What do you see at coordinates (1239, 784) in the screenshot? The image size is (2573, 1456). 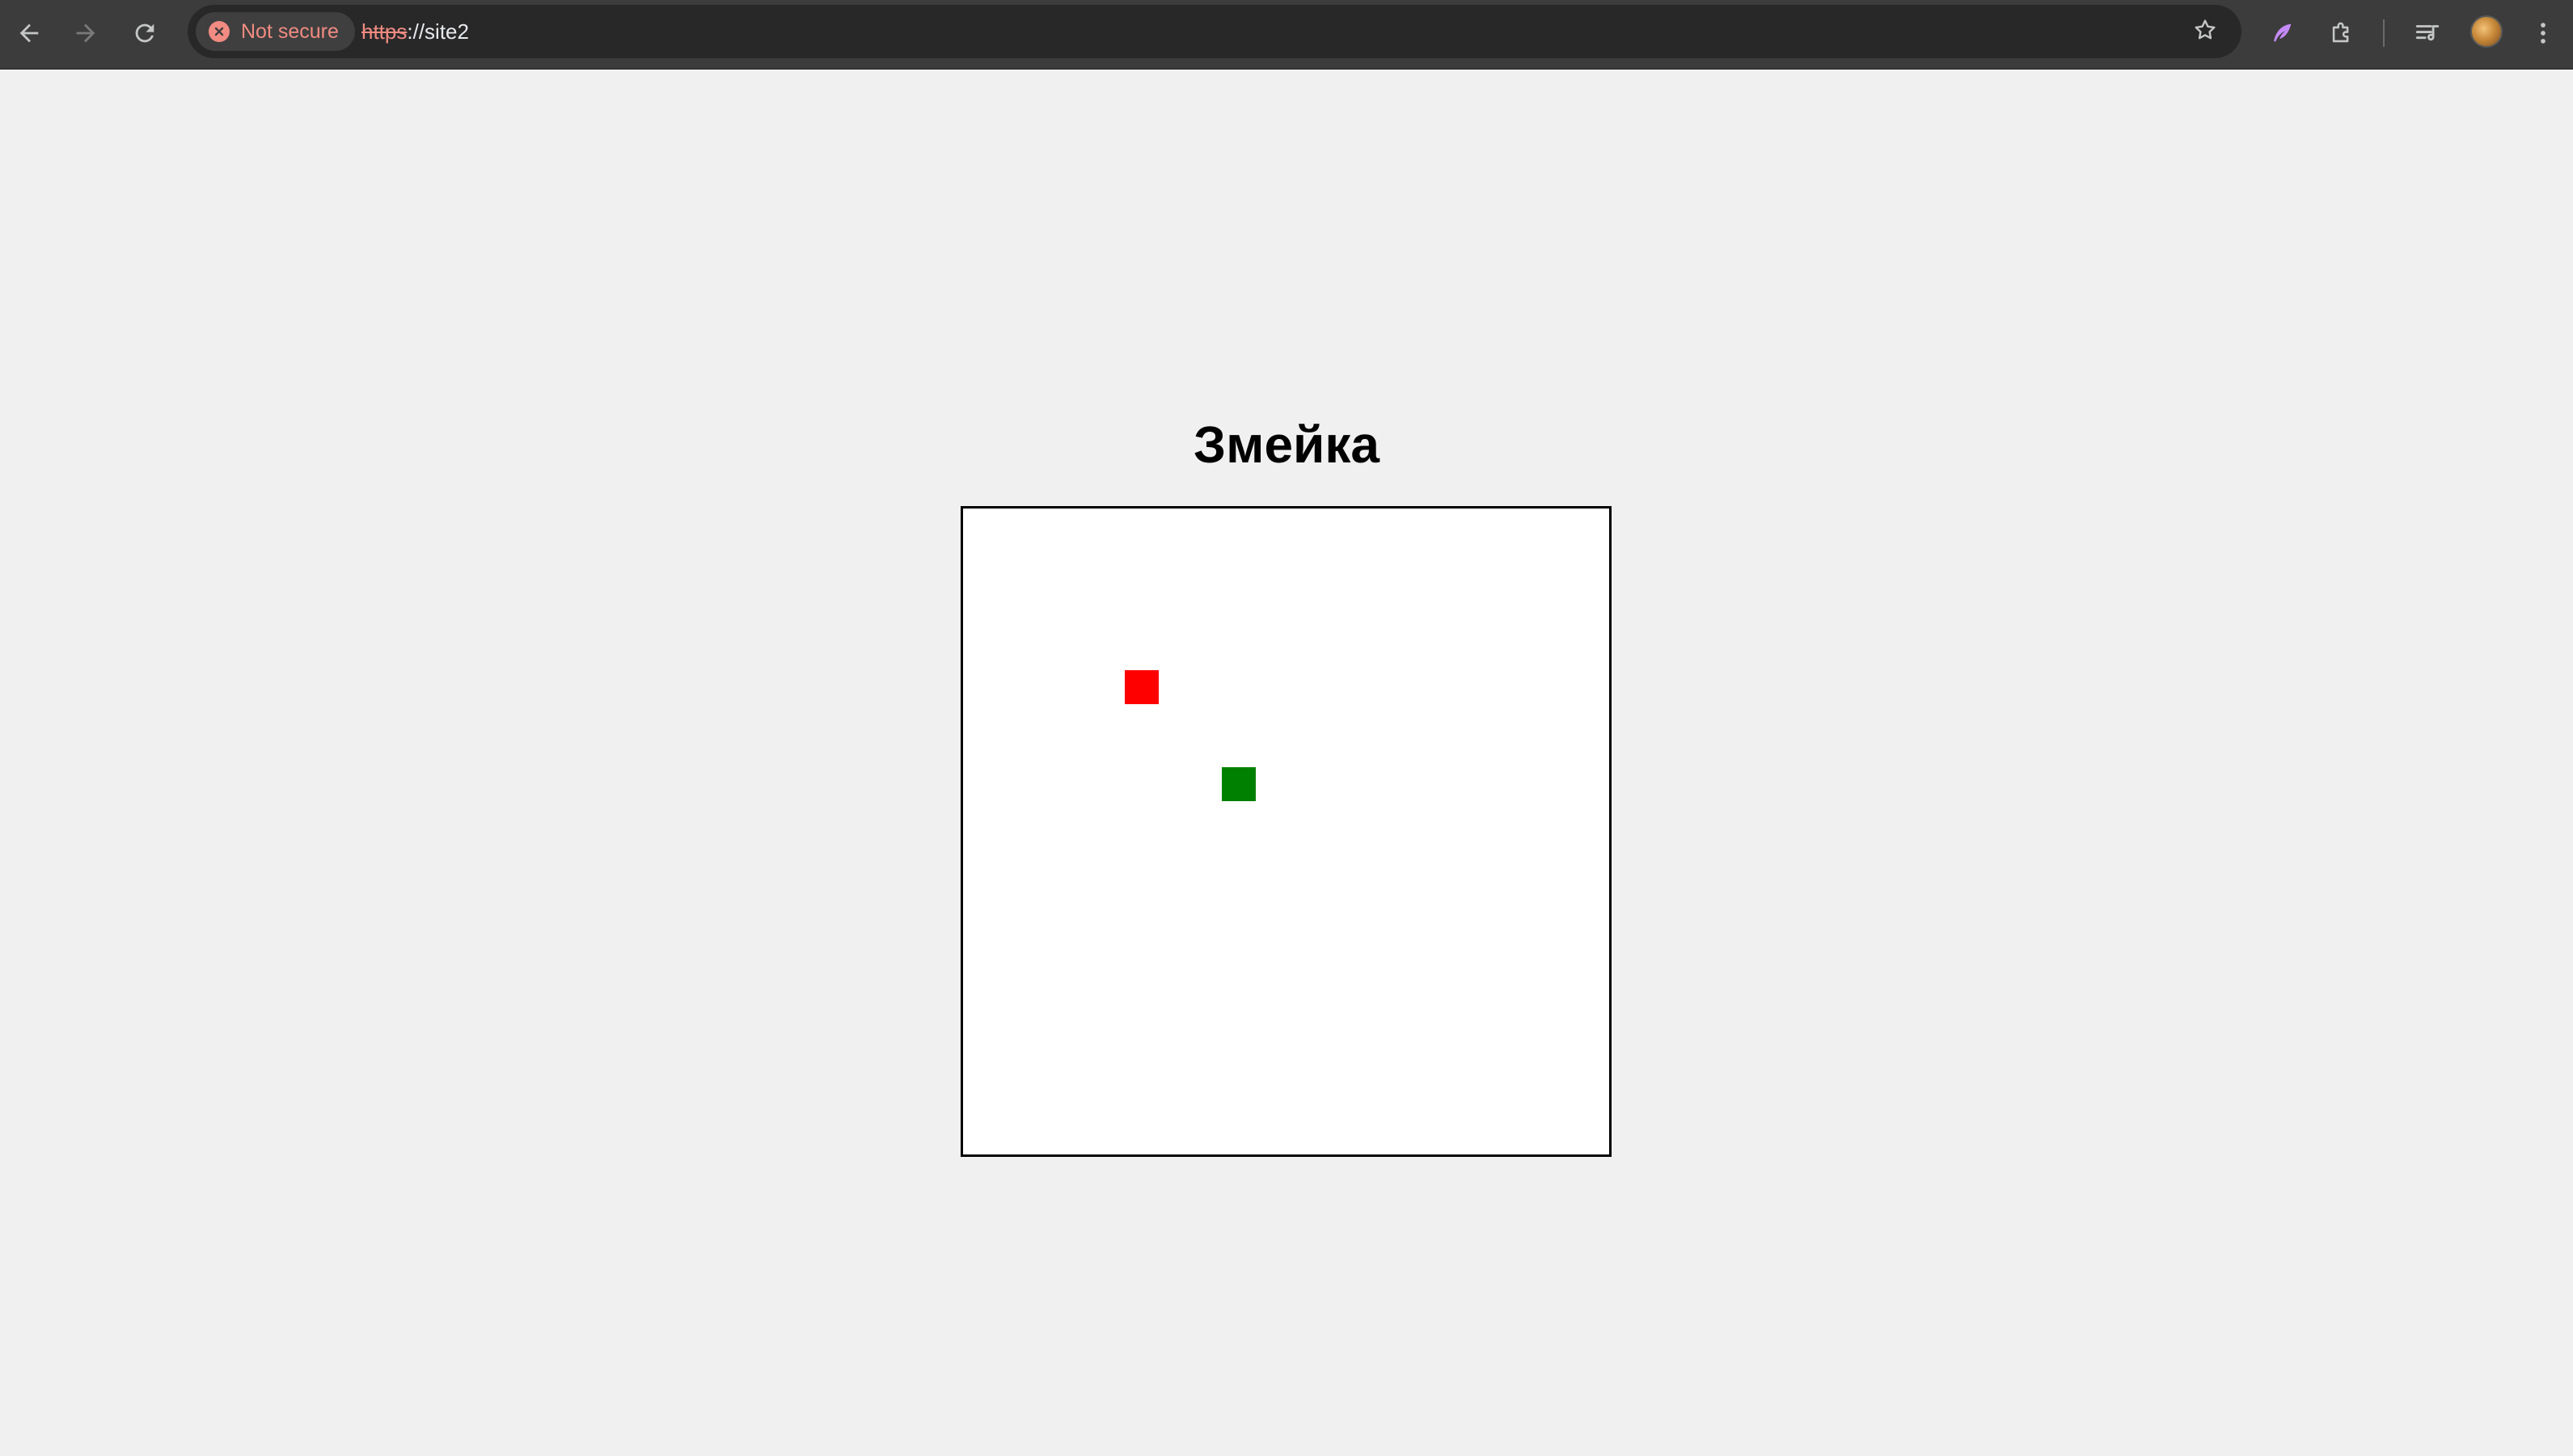 I see `snake-head-cell` at bounding box center [1239, 784].